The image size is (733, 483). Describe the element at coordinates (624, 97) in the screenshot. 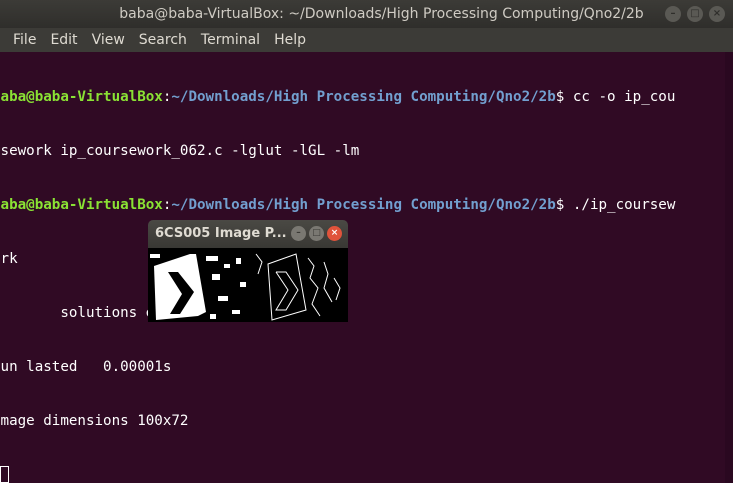

I see `command-text: cc -o ip_cou` at that location.